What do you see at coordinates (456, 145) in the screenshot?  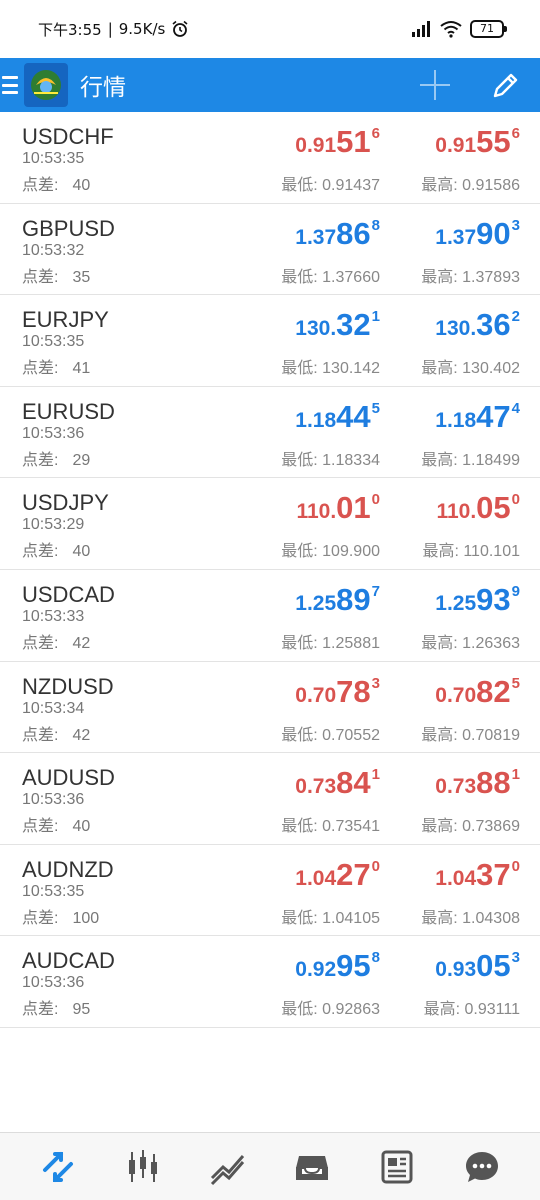 I see `ask-price-prefix: 0.91` at bounding box center [456, 145].